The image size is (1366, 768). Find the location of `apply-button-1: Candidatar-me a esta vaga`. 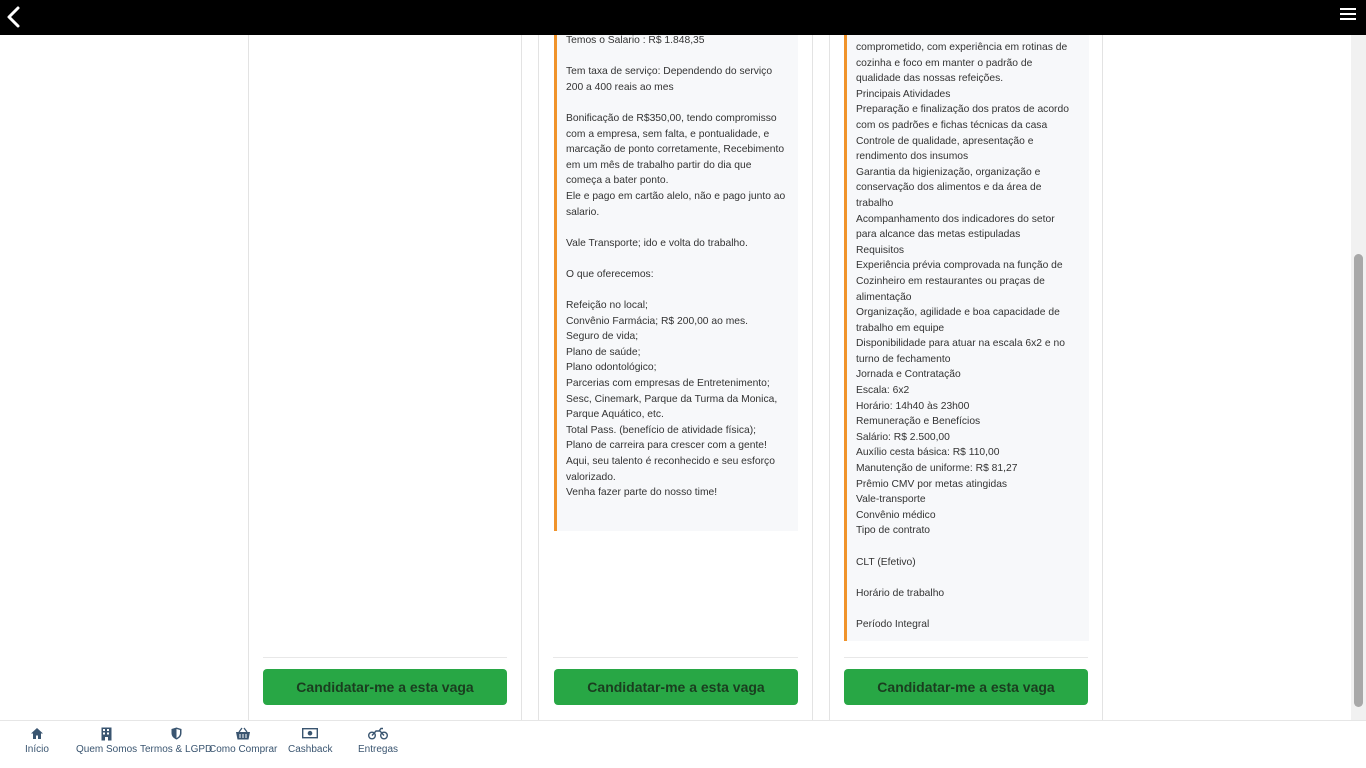

apply-button-1: Candidatar-me a esta vaga is located at coordinates (385, 687).